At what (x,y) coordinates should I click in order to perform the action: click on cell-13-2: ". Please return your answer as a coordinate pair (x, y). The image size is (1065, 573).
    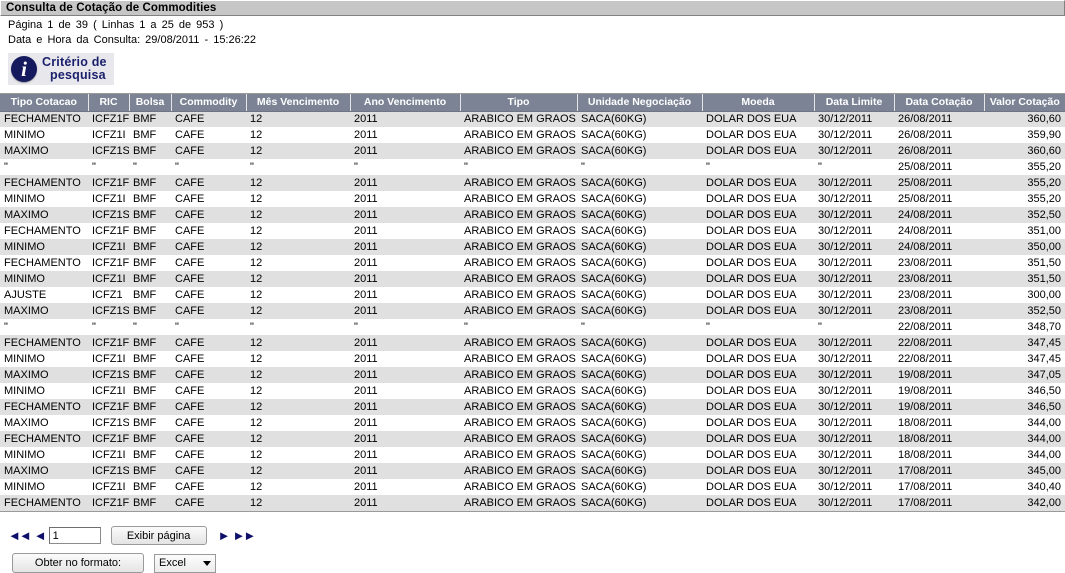
    Looking at the image, I should click on (150, 327).